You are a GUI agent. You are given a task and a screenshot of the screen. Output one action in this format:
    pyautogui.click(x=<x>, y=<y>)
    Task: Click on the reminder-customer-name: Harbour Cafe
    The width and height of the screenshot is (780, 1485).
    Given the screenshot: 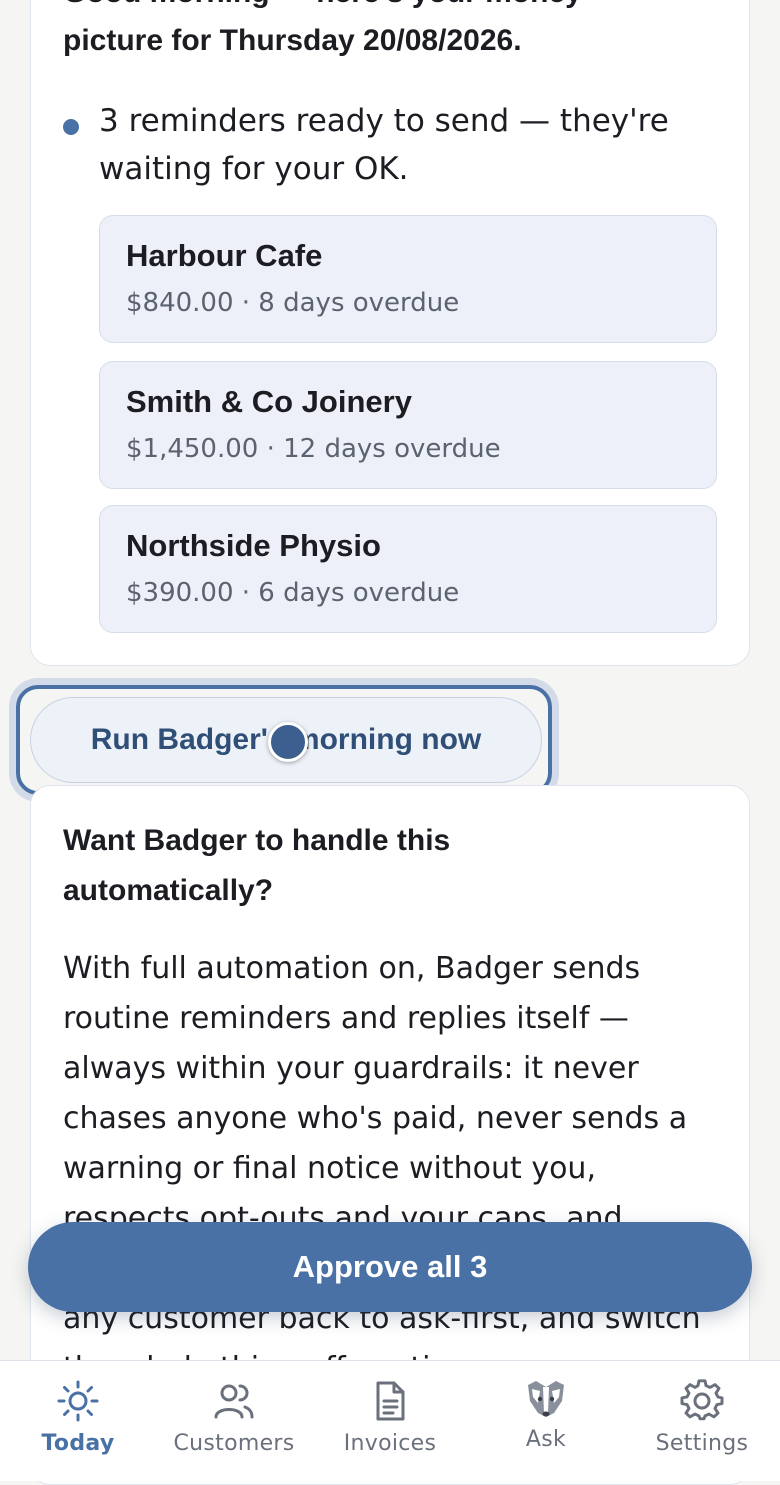 What is the action you would take?
    pyautogui.click(x=224, y=255)
    